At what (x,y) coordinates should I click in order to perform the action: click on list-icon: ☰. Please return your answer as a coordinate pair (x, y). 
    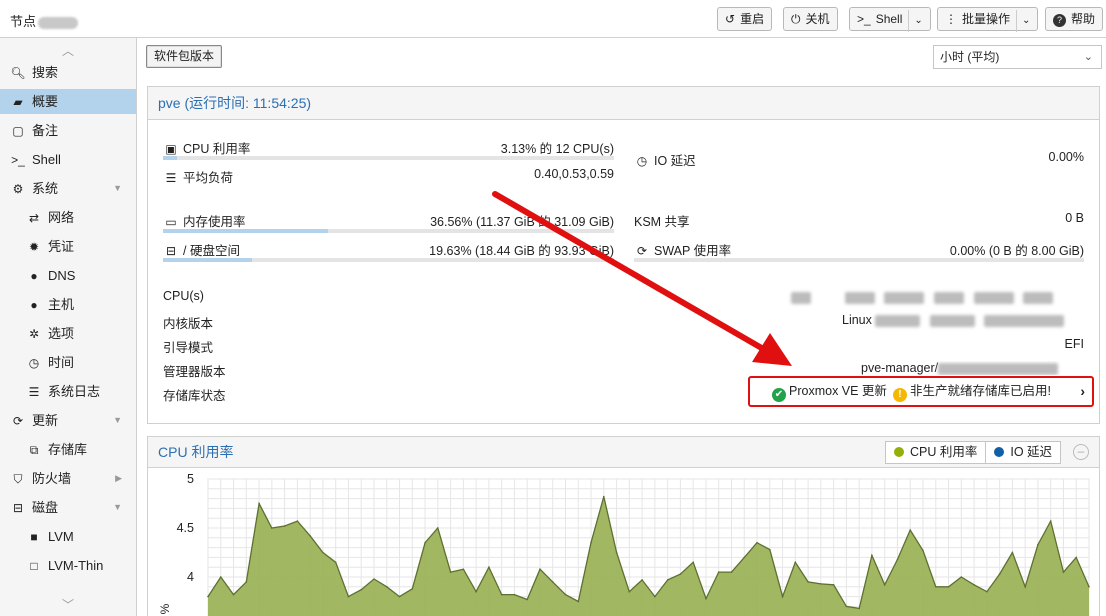
    Looking at the image, I should click on (34, 392).